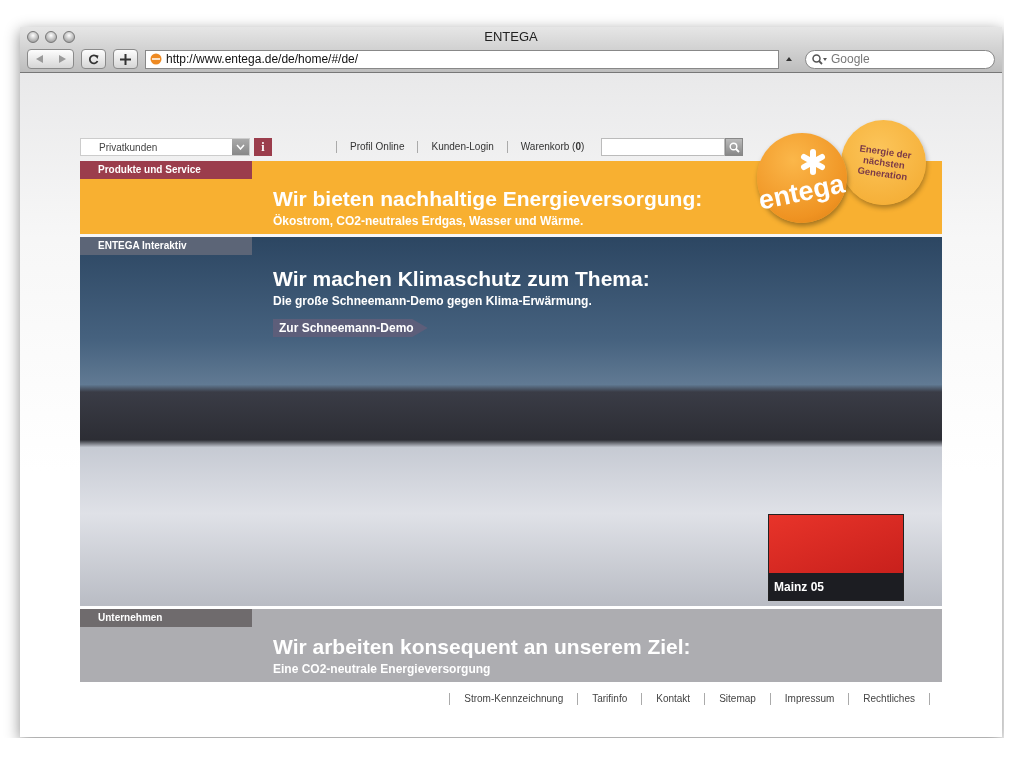 Image resolution: width=1024 pixels, height=765 pixels. Describe the element at coordinates (884, 162) in the screenshot. I see `slogan-text: Energie der nächsten Generation` at that location.